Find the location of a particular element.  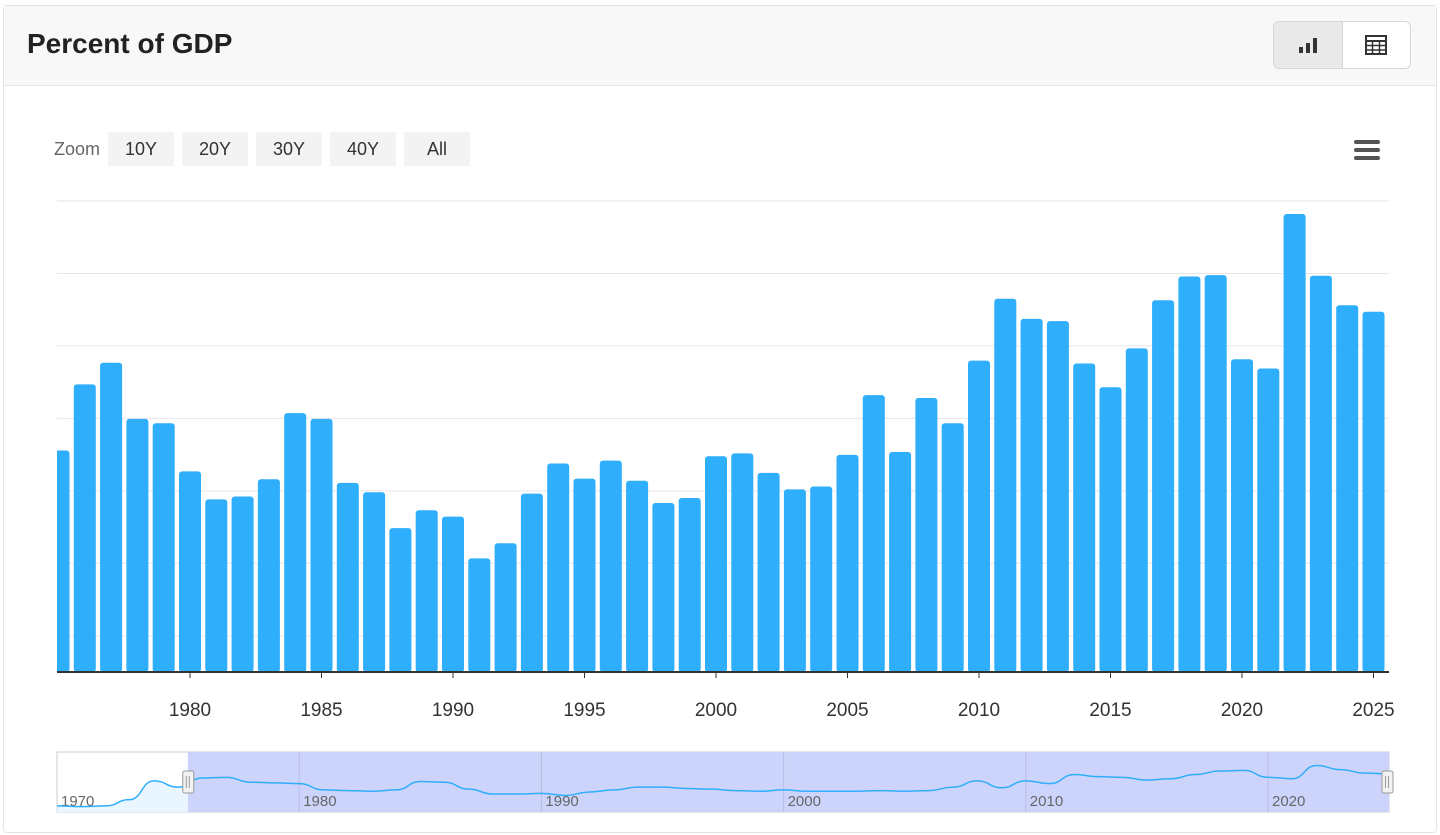

x-tick-label-1995: 1995 is located at coordinates (584, 710).